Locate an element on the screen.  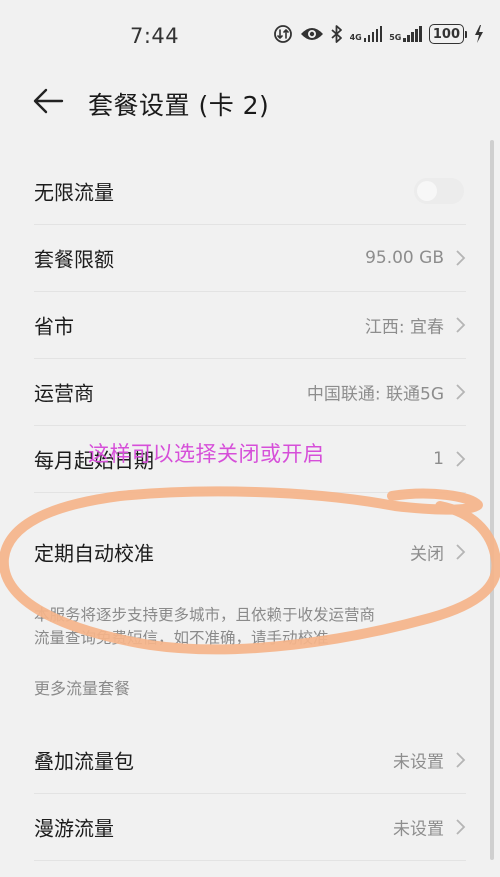
roaming-data-row: 漫游流量 未设置 is located at coordinates (250, 827).